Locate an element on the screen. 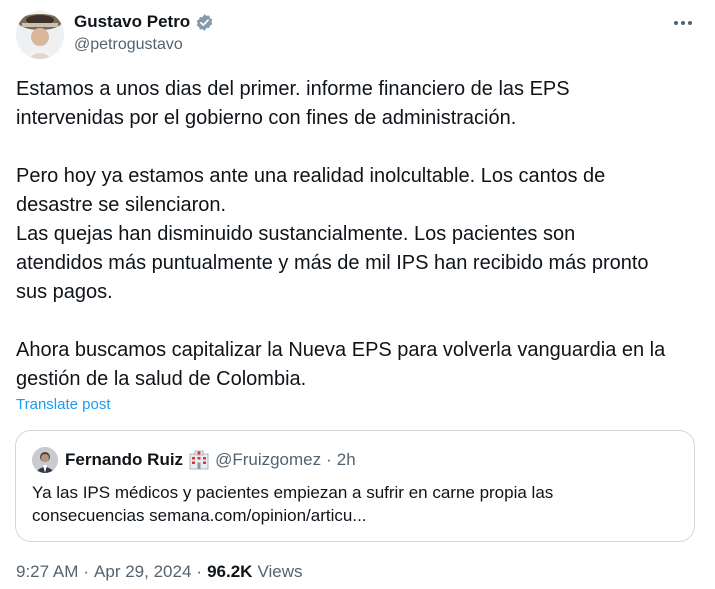 The image size is (715, 589). quoted-post-header: Fernando Ruiz @Fruizgomez · 2h is located at coordinates (210, 460).